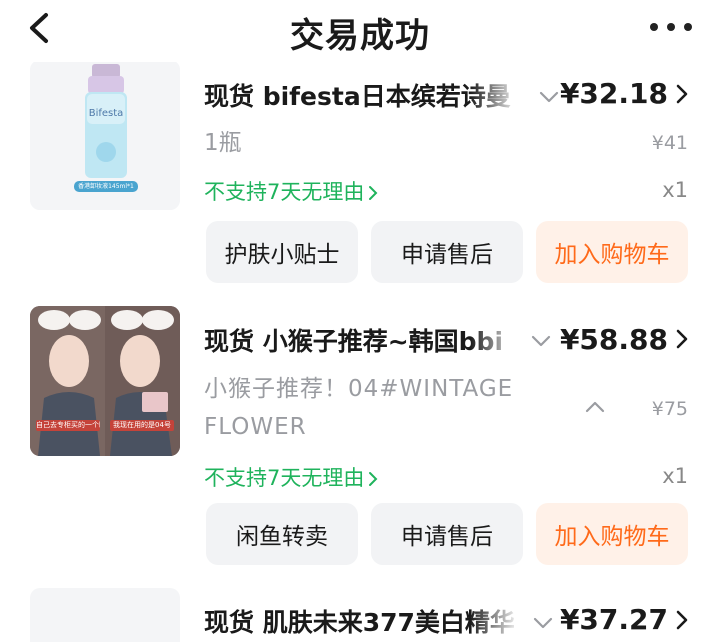  I want to click on top-bar: 交易成功, so click(360, 31).